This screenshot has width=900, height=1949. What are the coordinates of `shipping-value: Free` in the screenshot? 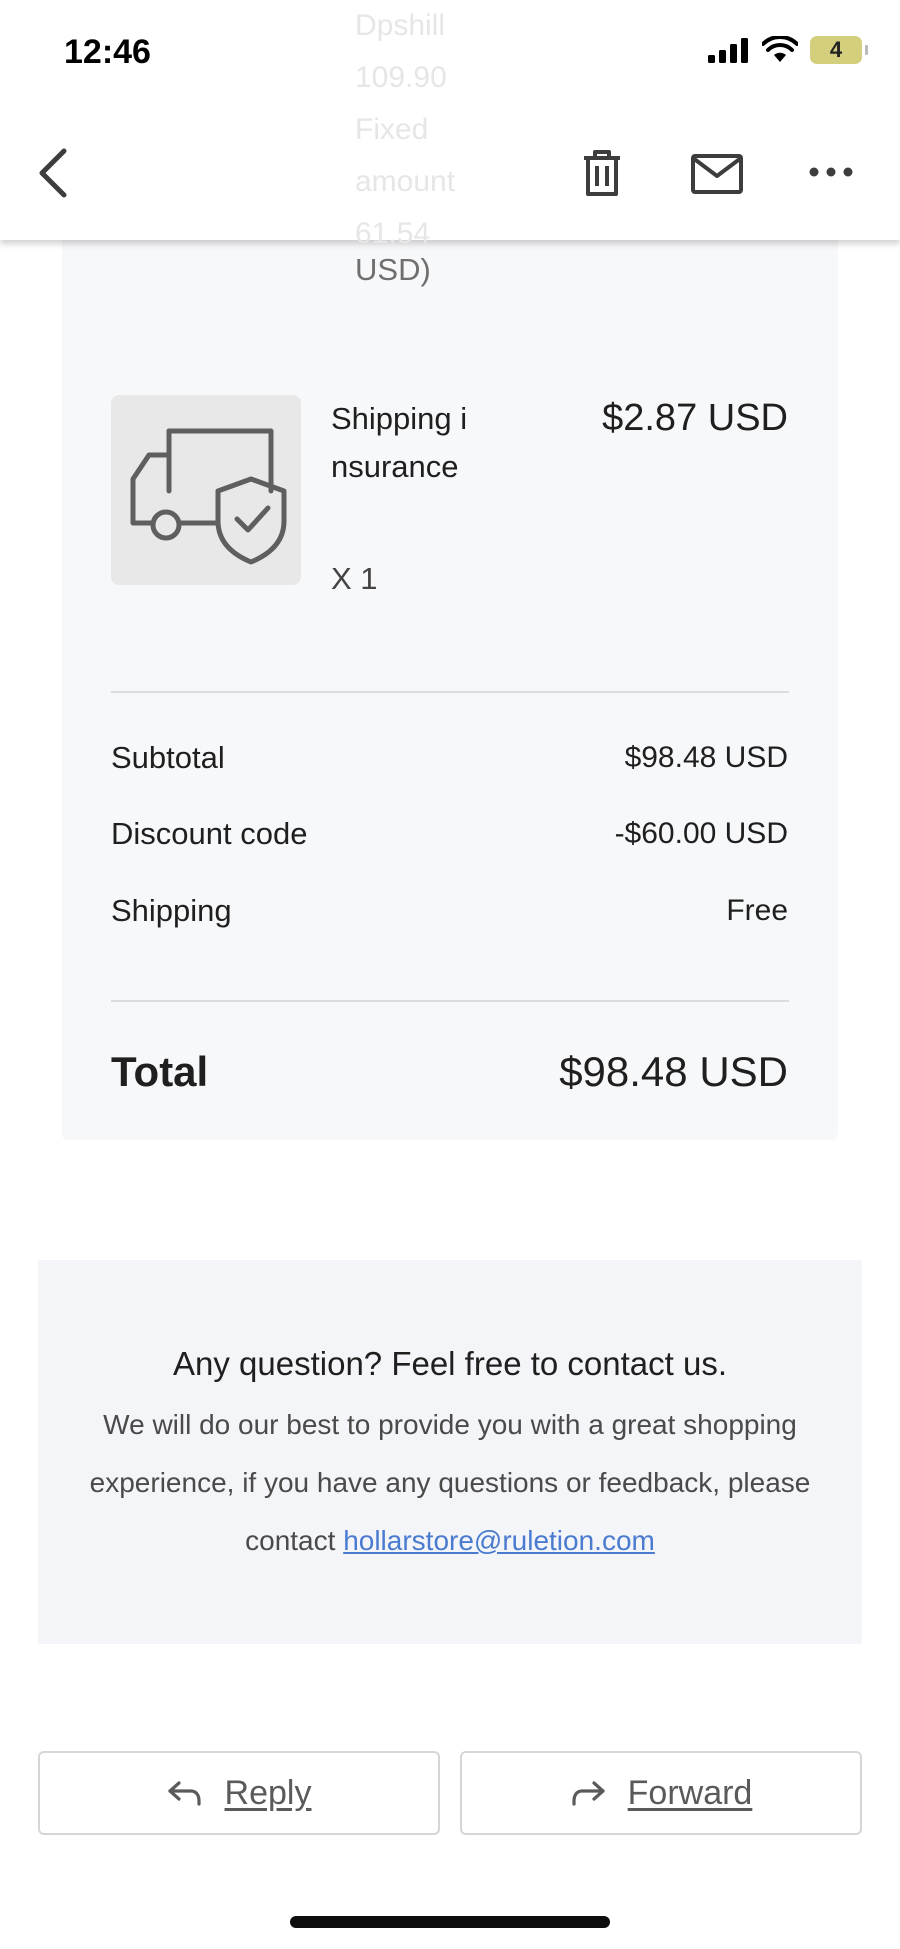 It's located at (757, 910).